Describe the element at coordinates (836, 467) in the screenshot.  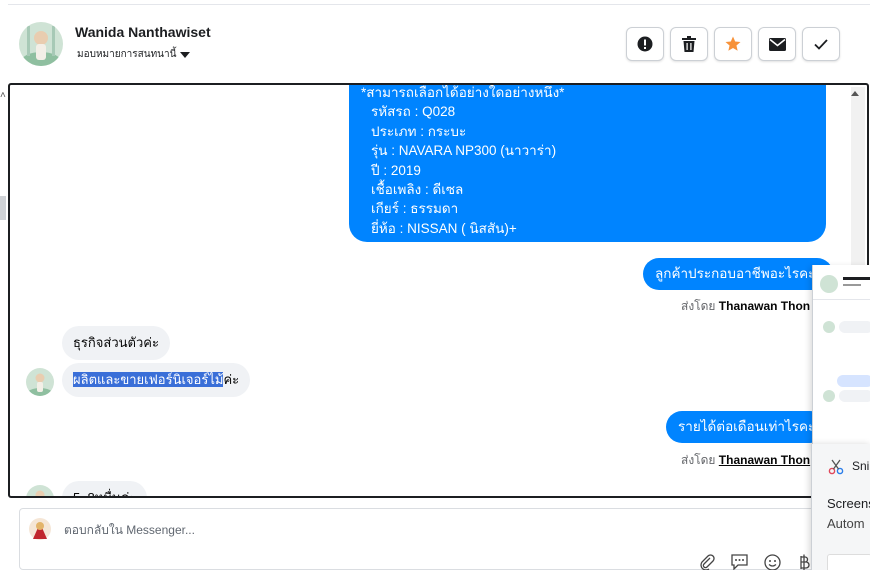
I see `scissors-icon` at that location.